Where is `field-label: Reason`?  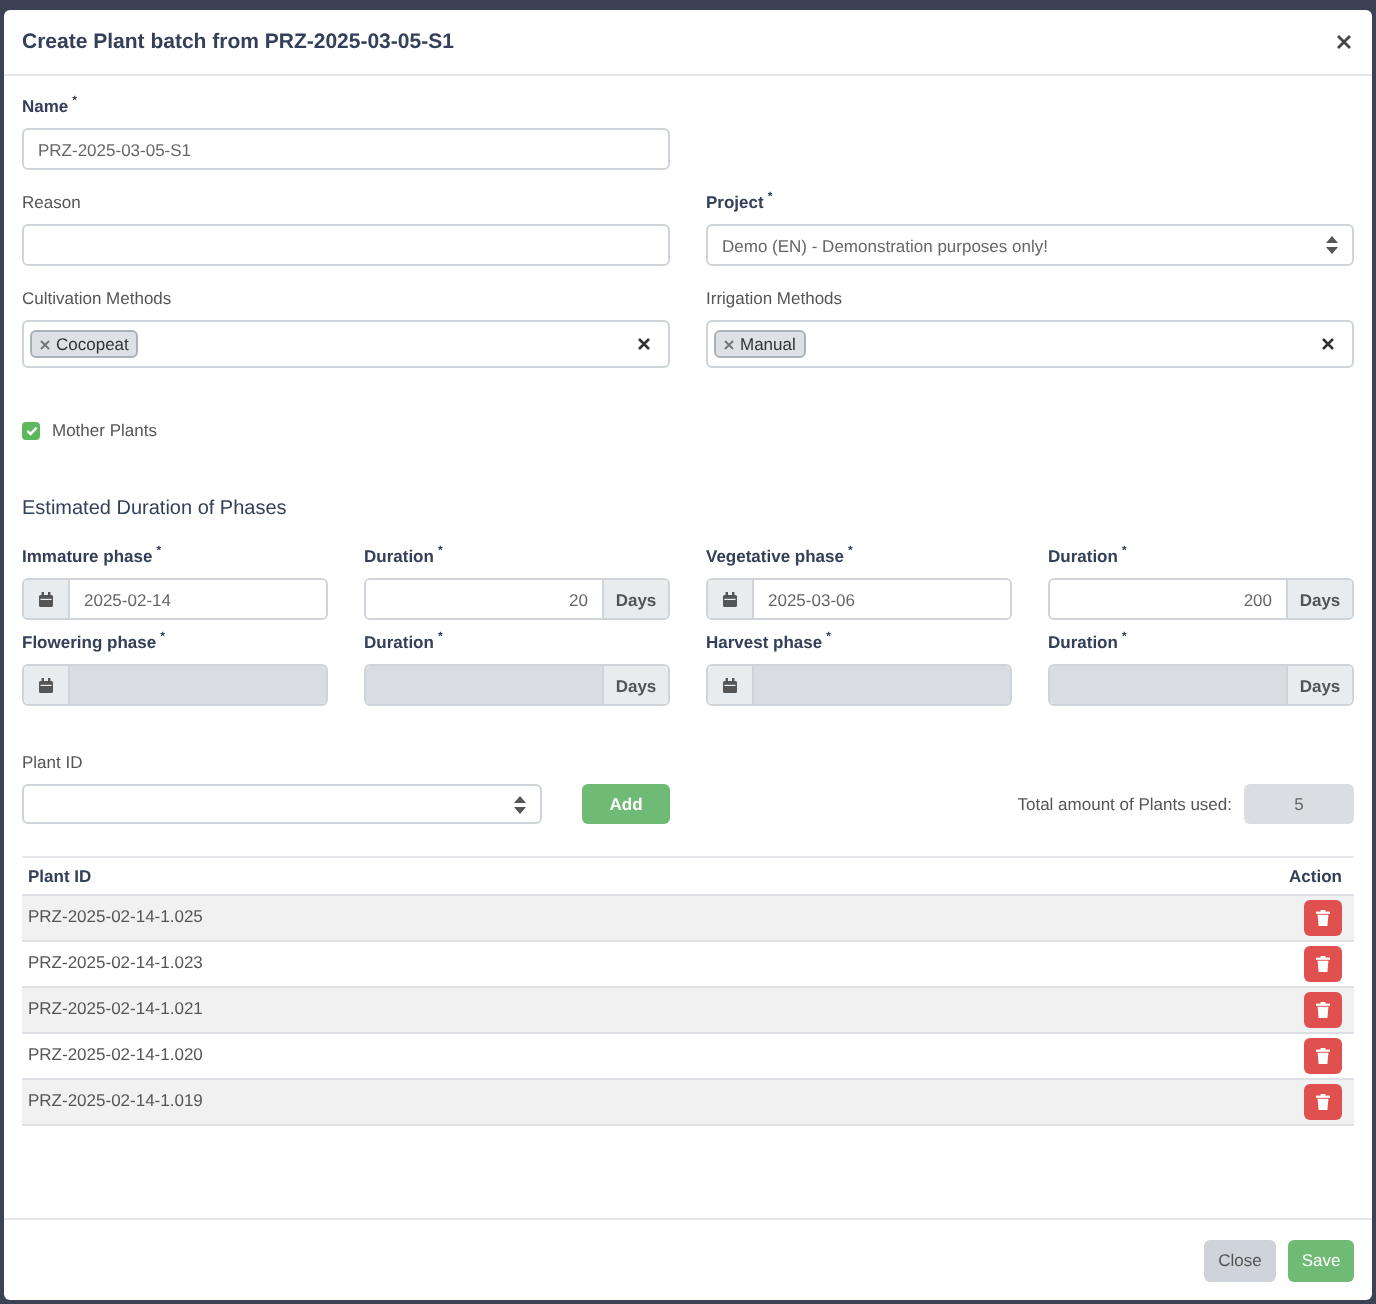
field-label: Reason is located at coordinates (51, 202).